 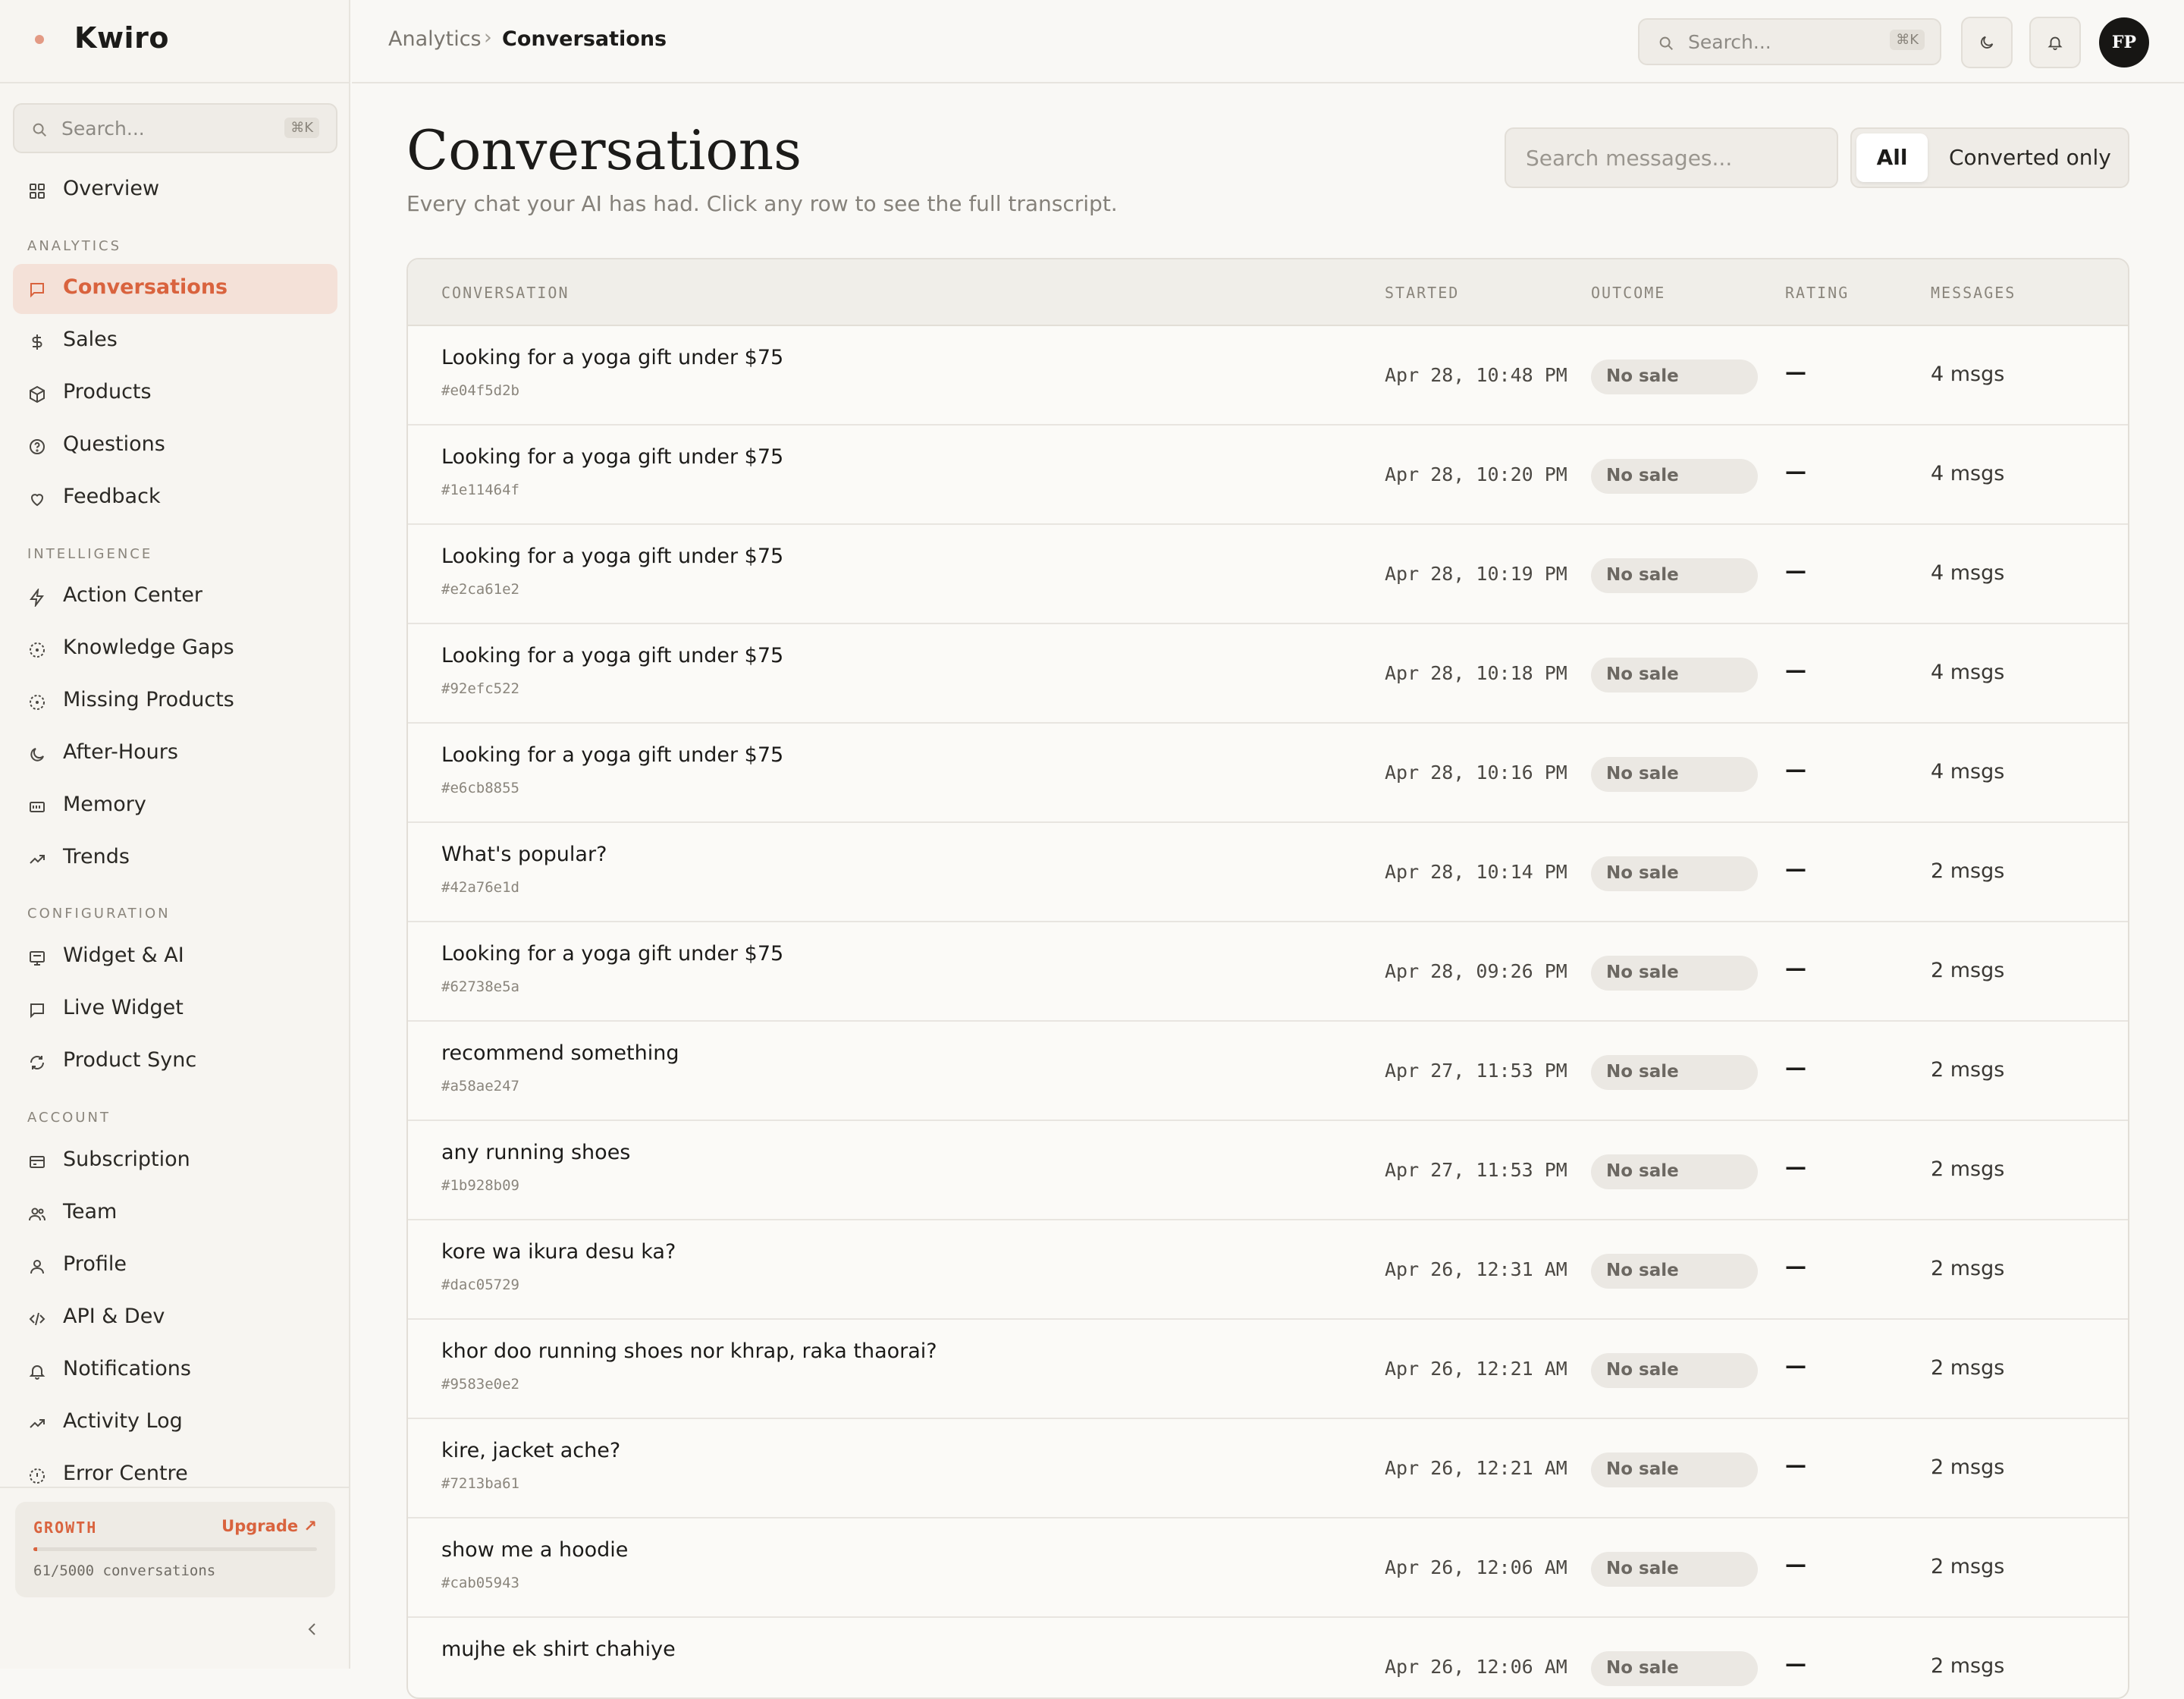 What do you see at coordinates (175, 649) in the screenshot?
I see `sidebar-item-knowledge-gaps: Knowledge Gaps` at bounding box center [175, 649].